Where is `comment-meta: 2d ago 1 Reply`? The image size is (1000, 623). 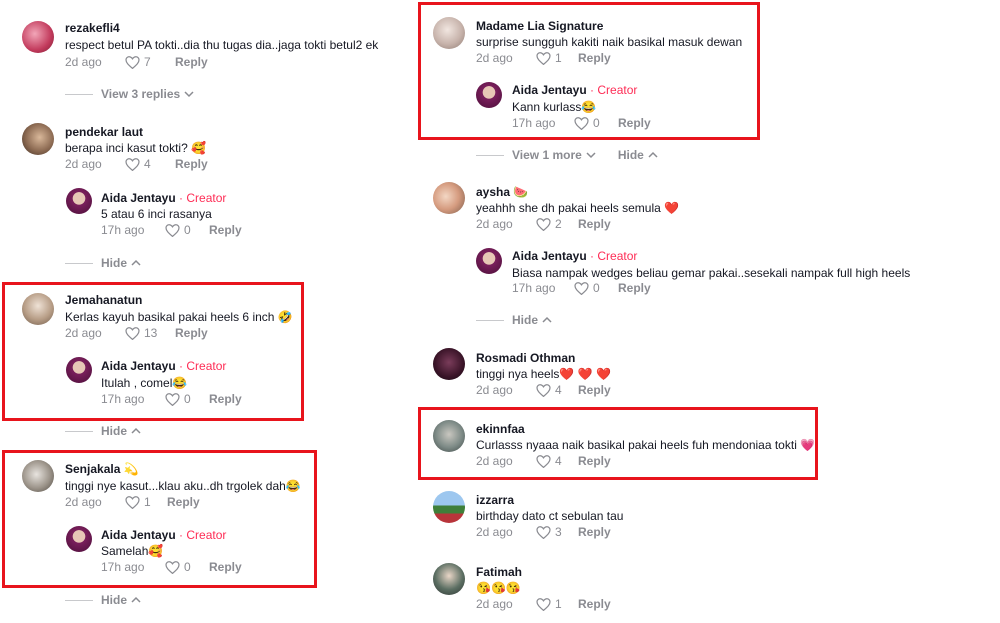 comment-meta: 2d ago 1 Reply is located at coordinates (543, 58).